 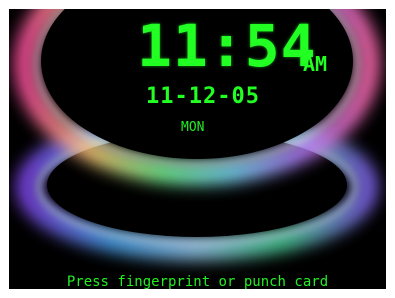 I want to click on time-digits: 11:54, so click(x=227, y=46).